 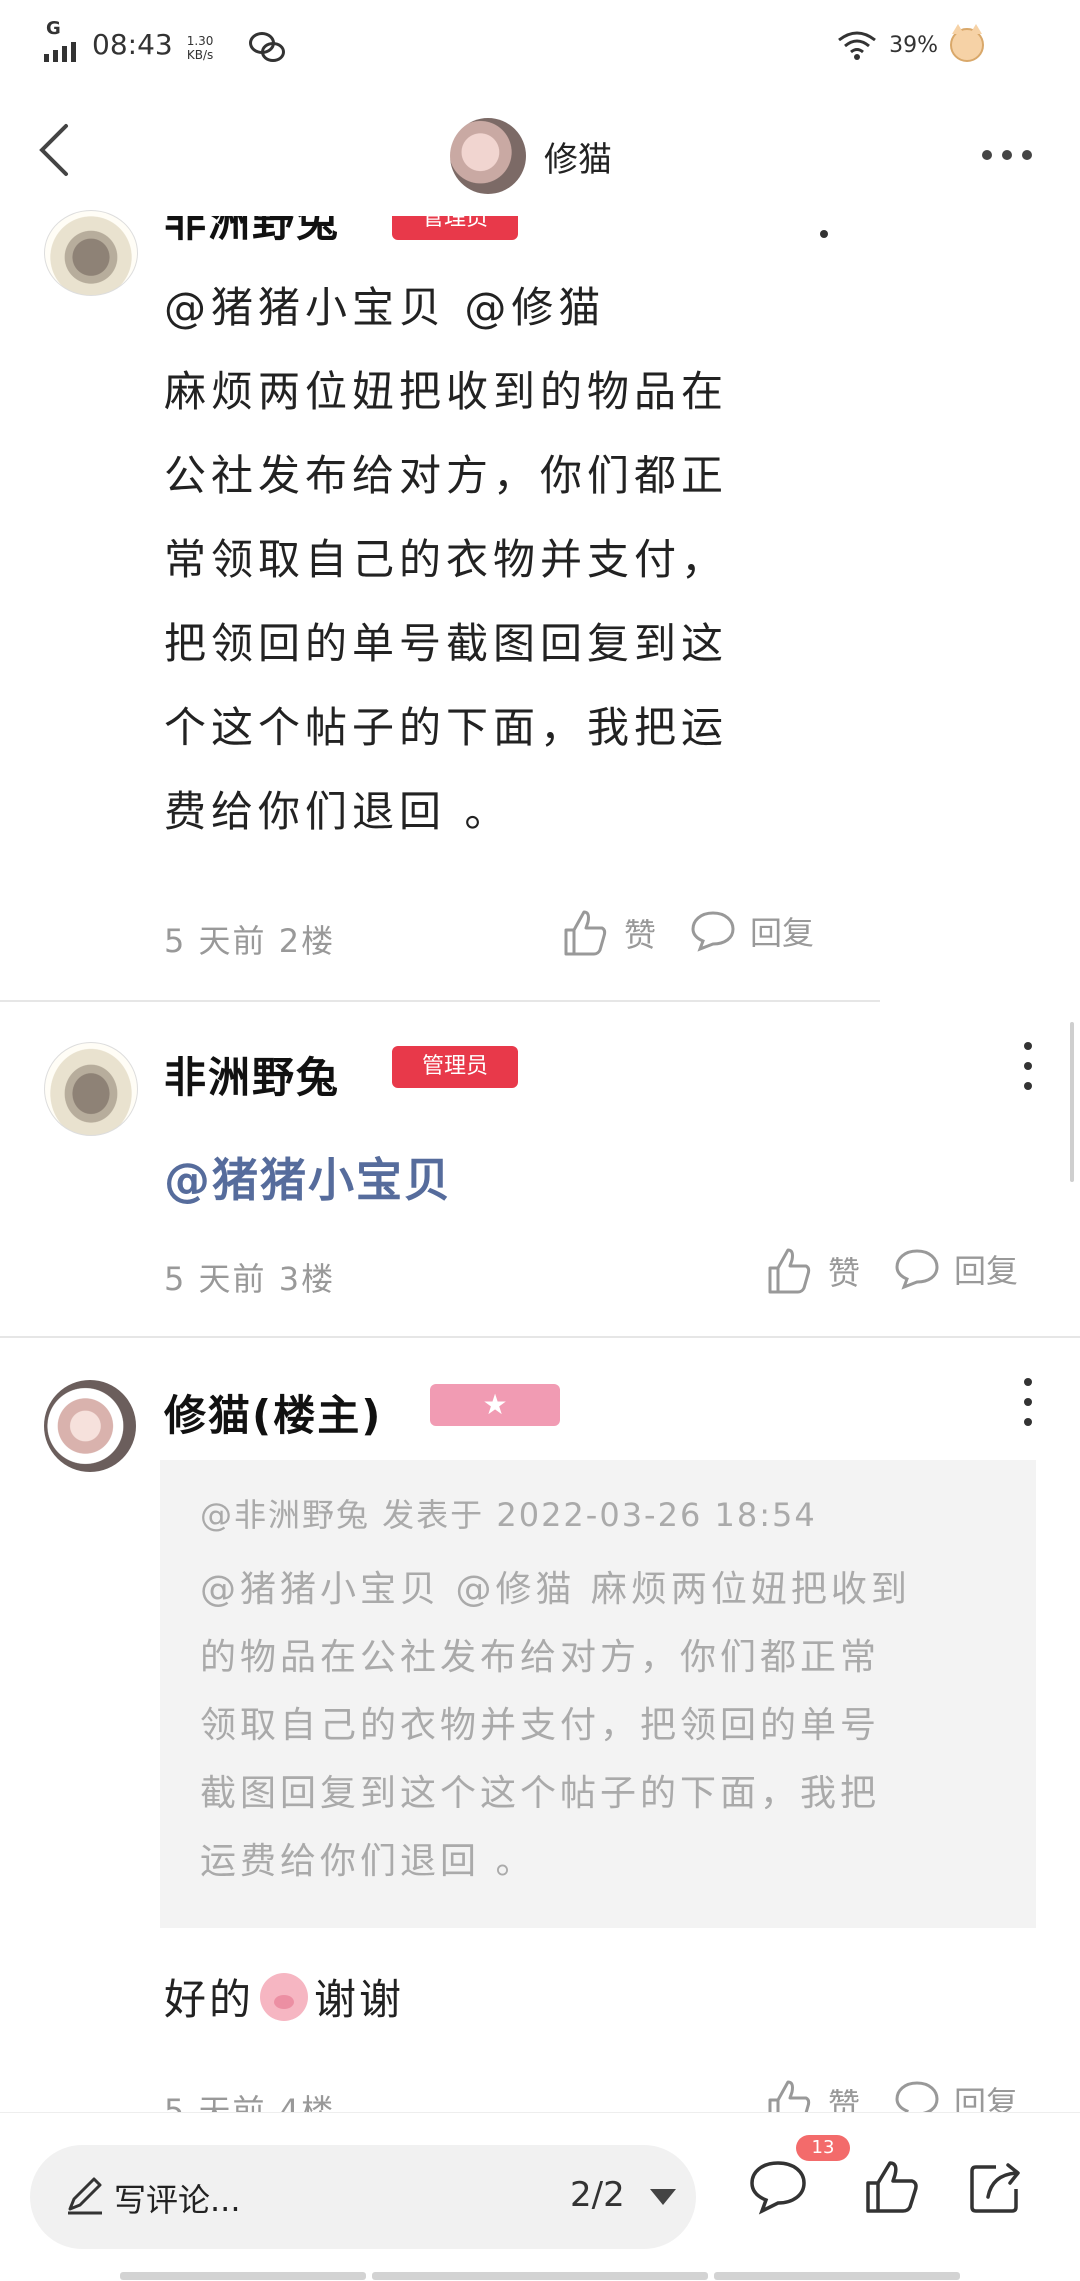 What do you see at coordinates (996, 2187) in the screenshot?
I see `share-icon` at bounding box center [996, 2187].